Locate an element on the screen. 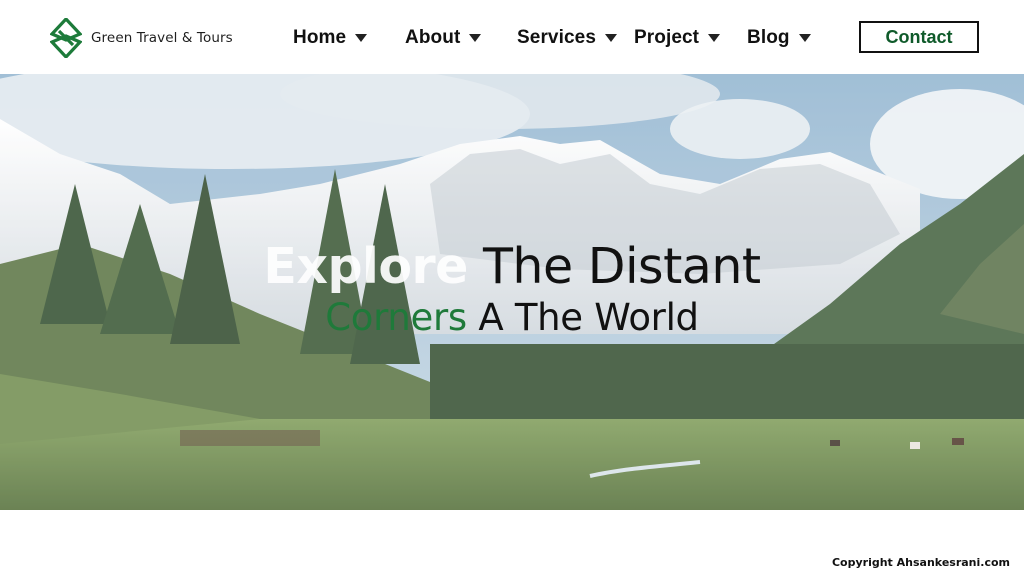 Image resolution: width=1024 pixels, height=576 pixels. nav-item-label: Project is located at coordinates (667, 37).